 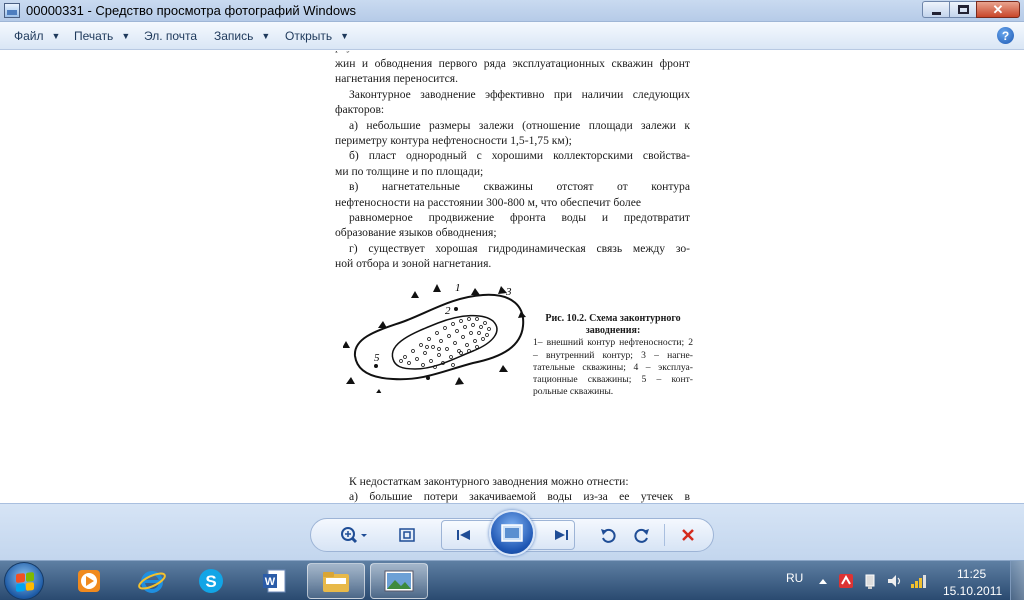 I want to click on waterflooding-scheme-diagram: 1 2 3 5, so click(x=434, y=339).